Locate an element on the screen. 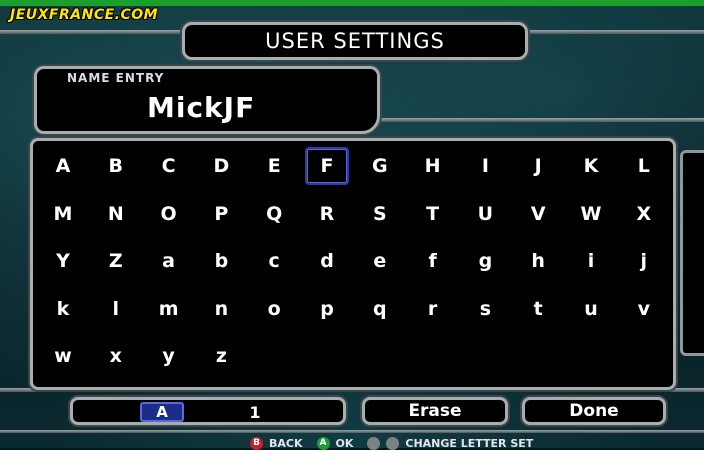 This screenshot has height=450, width=704. key-M: M is located at coordinates (63, 214).